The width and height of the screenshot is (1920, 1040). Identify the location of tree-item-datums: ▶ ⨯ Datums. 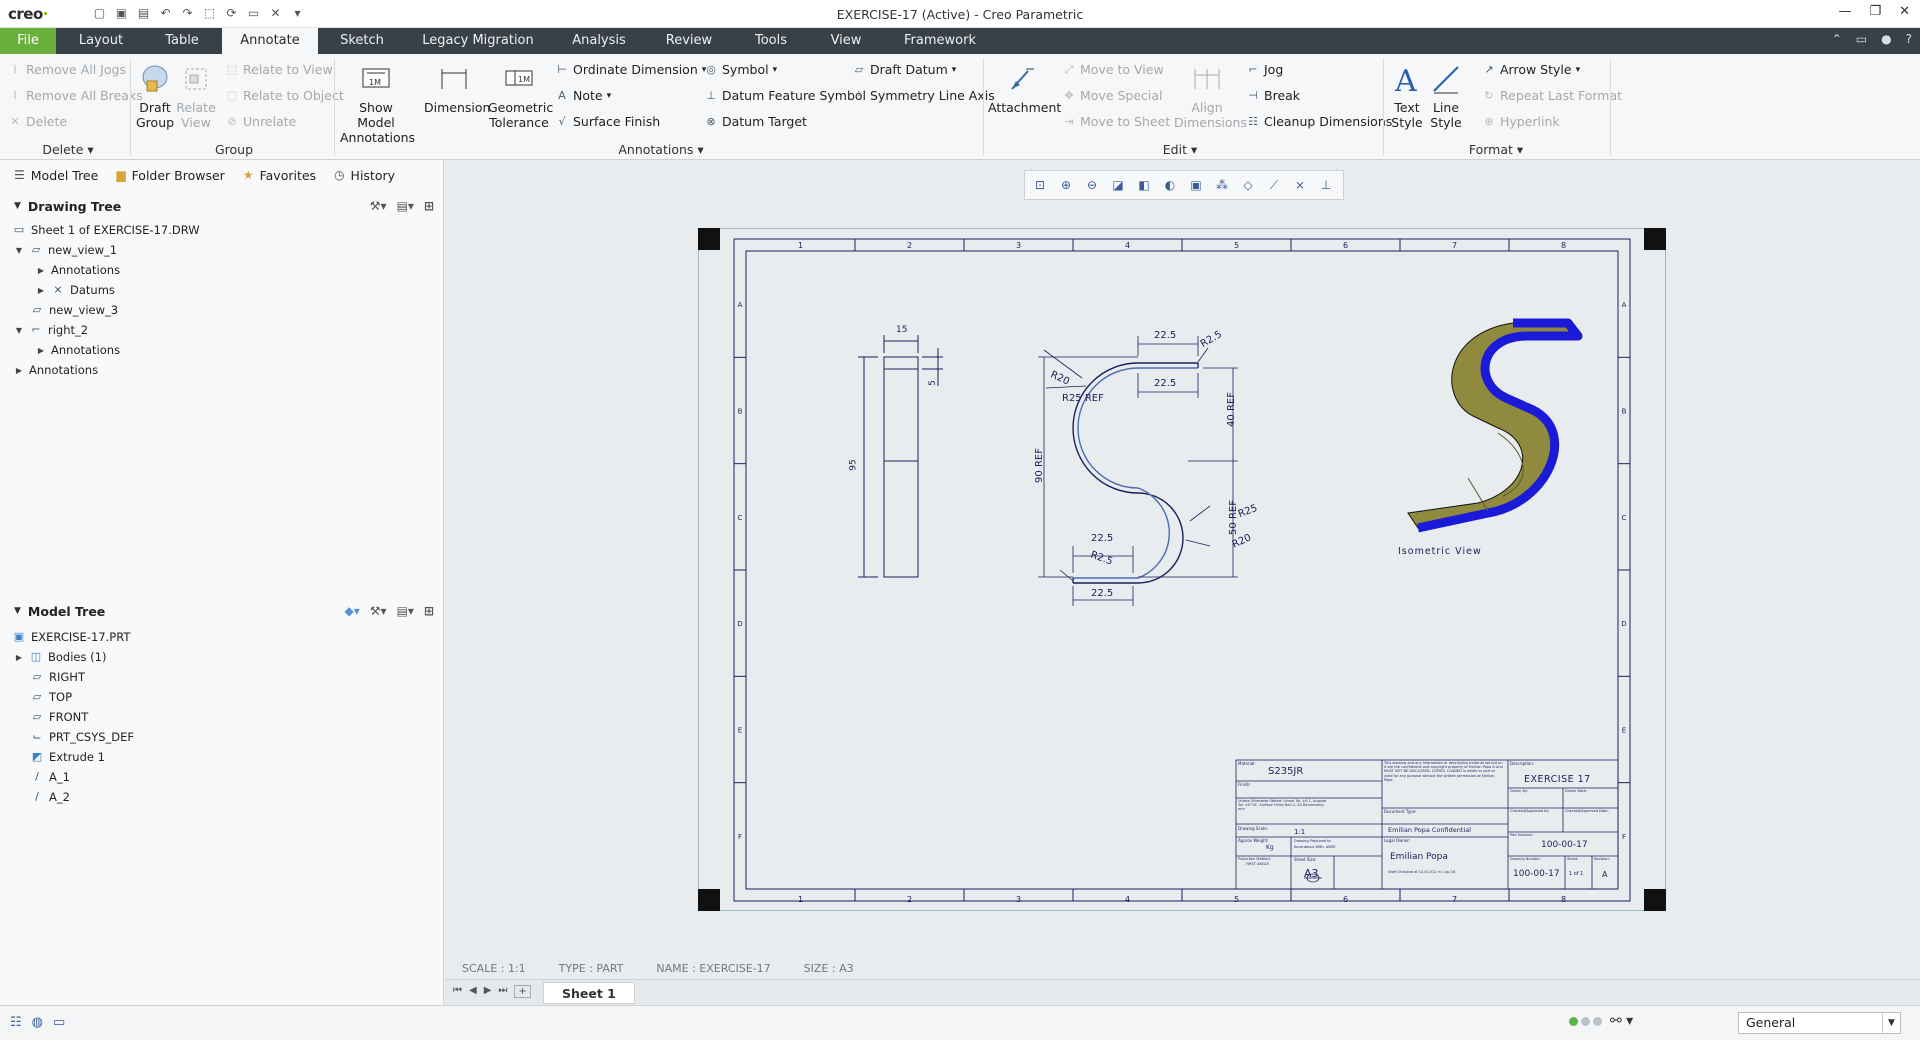
(75, 290).